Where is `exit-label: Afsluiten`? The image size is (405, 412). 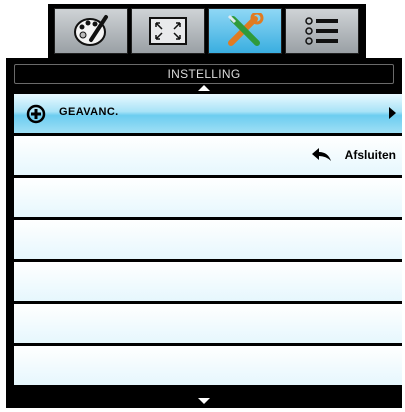
exit-label: Afsluiten is located at coordinates (370, 155).